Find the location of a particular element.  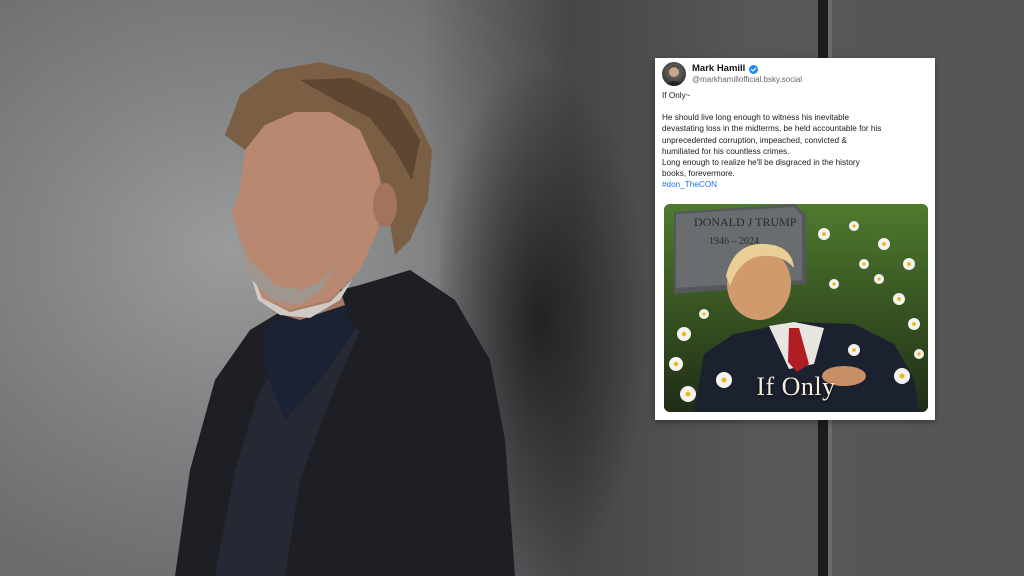

post-image: DONALD J TRUMP 1946 – 2024 If Only is located at coordinates (796, 308).